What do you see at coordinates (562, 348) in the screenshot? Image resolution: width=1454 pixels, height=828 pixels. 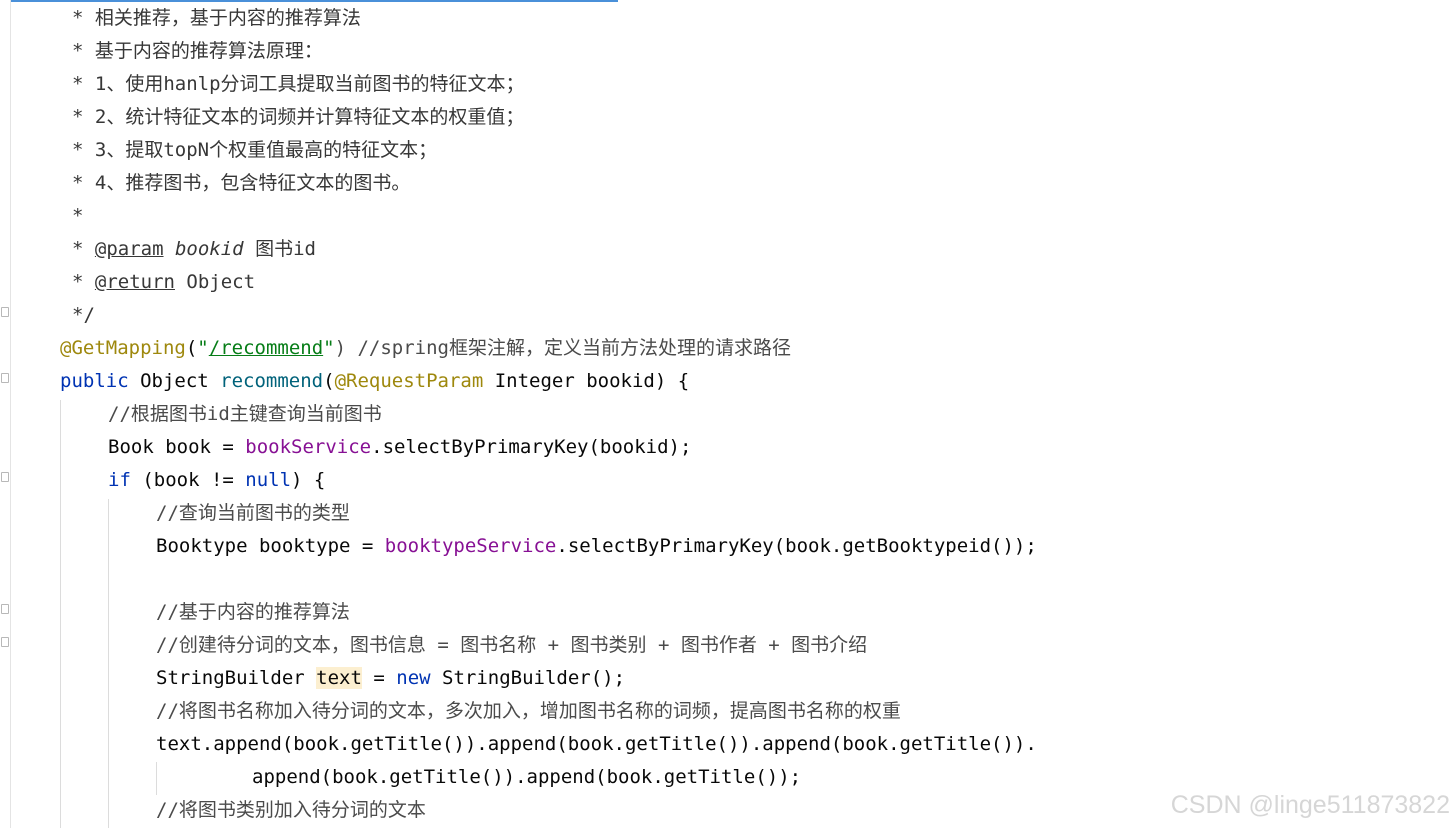 I see `code-token: ) //spring框架注解，定义当前方法处理的请求路径` at bounding box center [562, 348].